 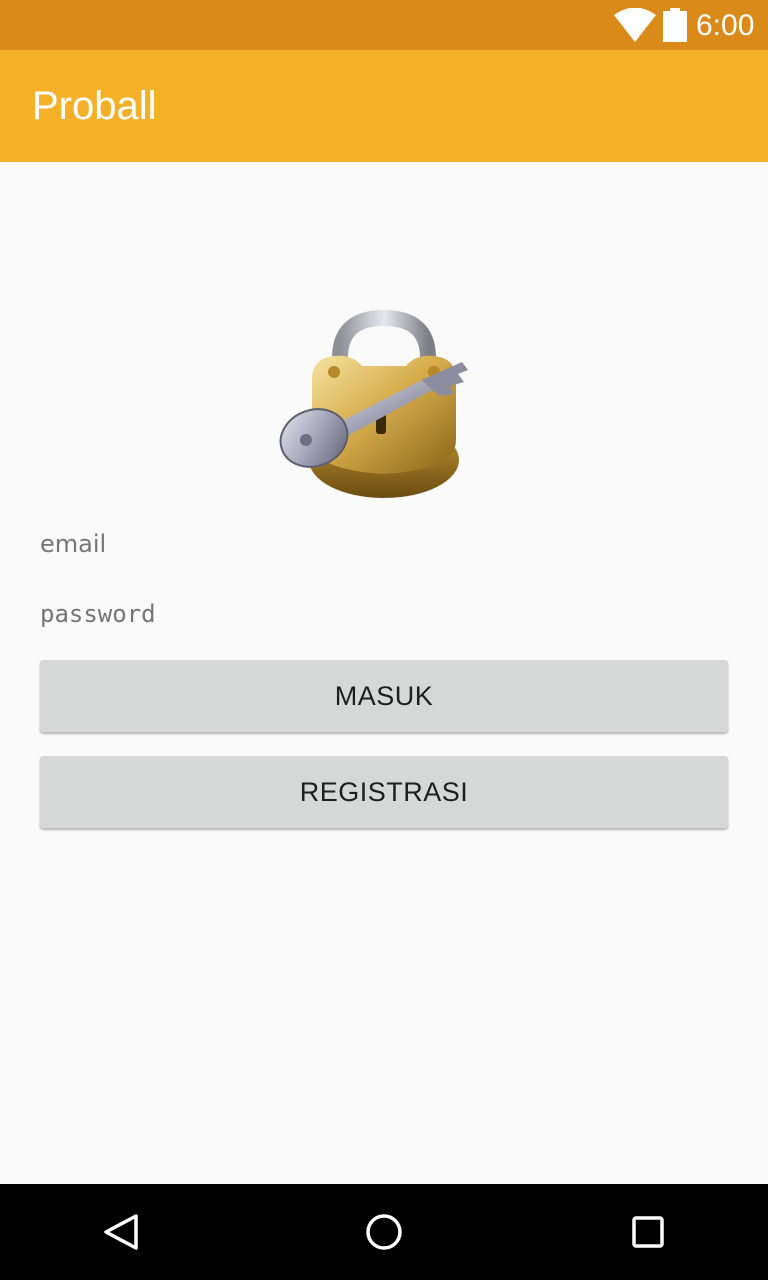 I want to click on login-button: MASUK, so click(x=384, y=696).